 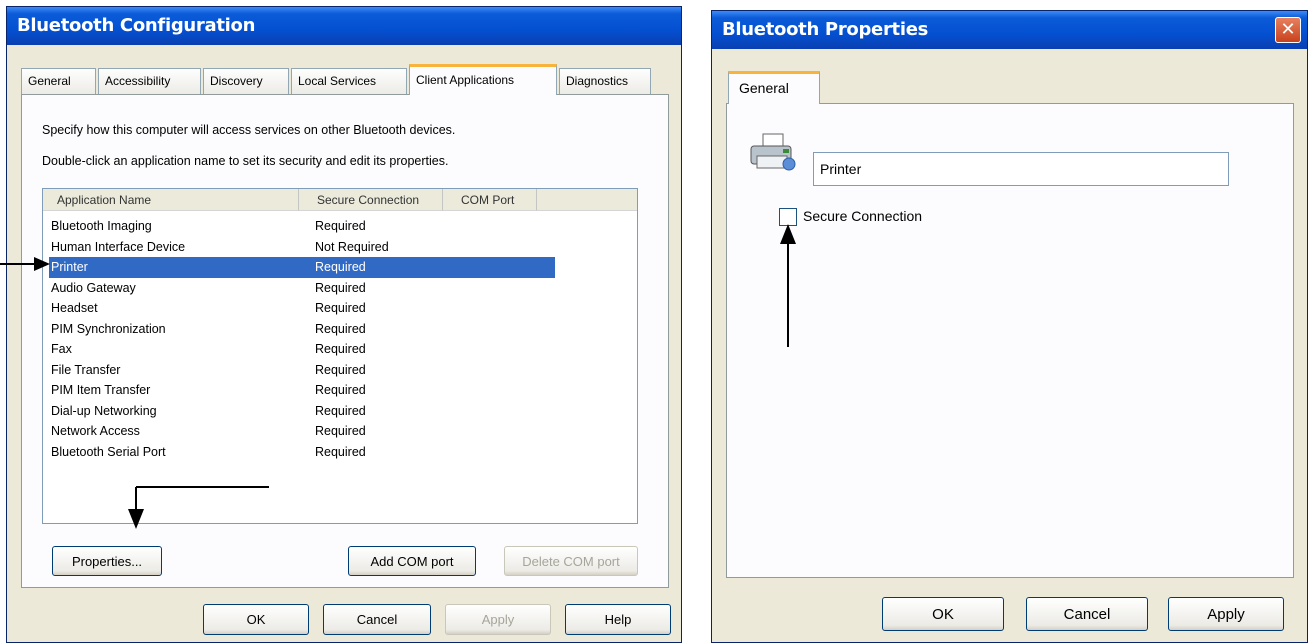 I want to click on add-com-port-button: Add COM port, so click(x=412, y=561).